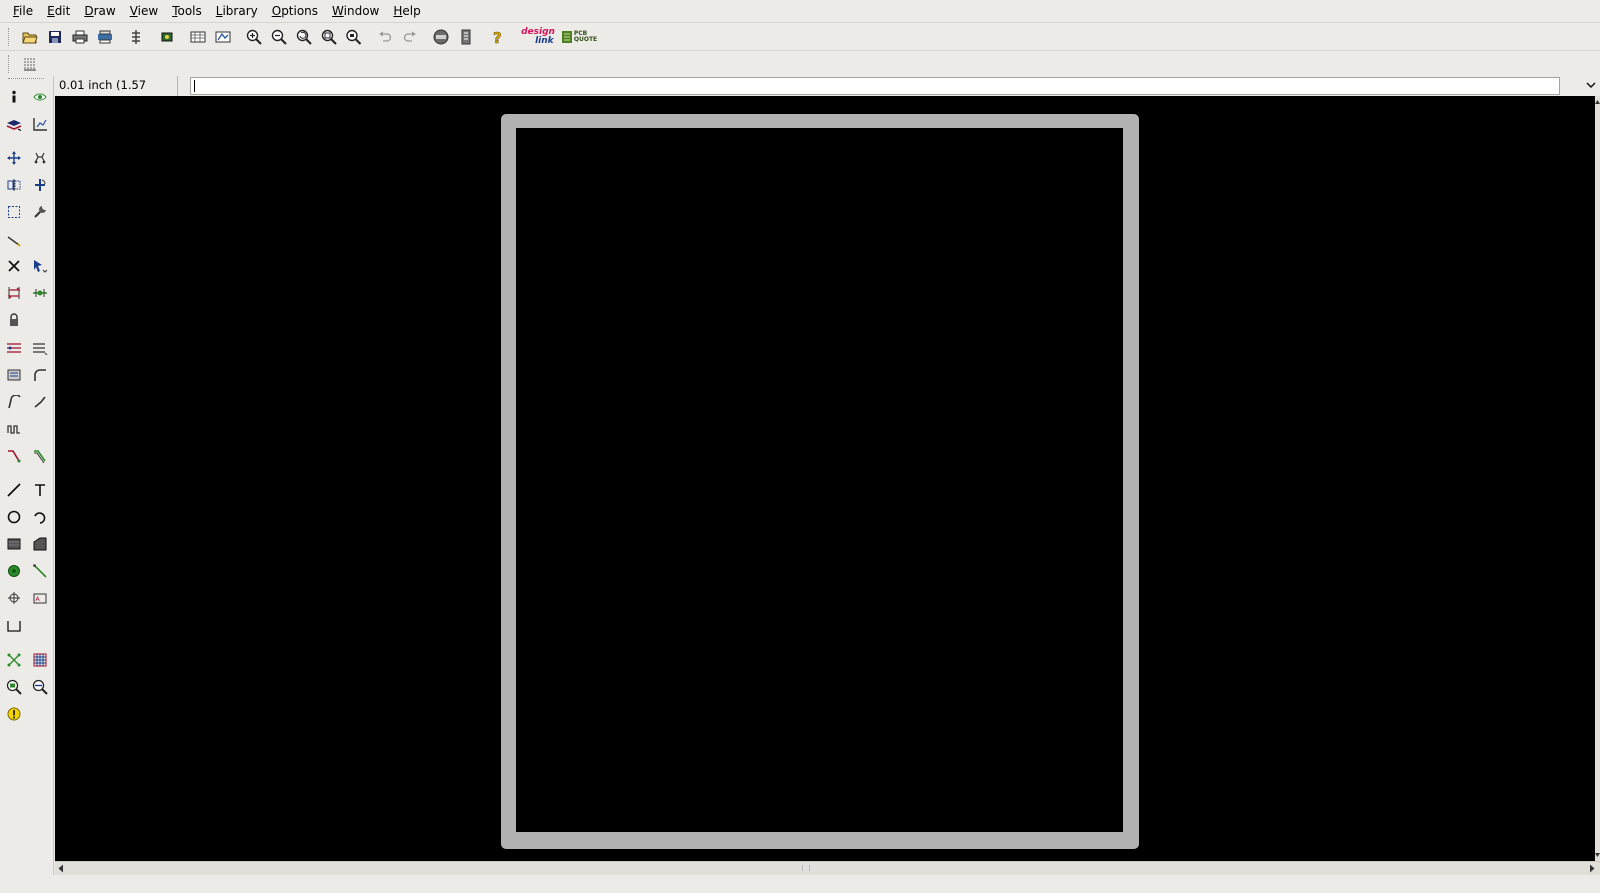 The width and height of the screenshot is (1600, 893). What do you see at coordinates (440, 37) in the screenshot?
I see `export-step-button` at bounding box center [440, 37].